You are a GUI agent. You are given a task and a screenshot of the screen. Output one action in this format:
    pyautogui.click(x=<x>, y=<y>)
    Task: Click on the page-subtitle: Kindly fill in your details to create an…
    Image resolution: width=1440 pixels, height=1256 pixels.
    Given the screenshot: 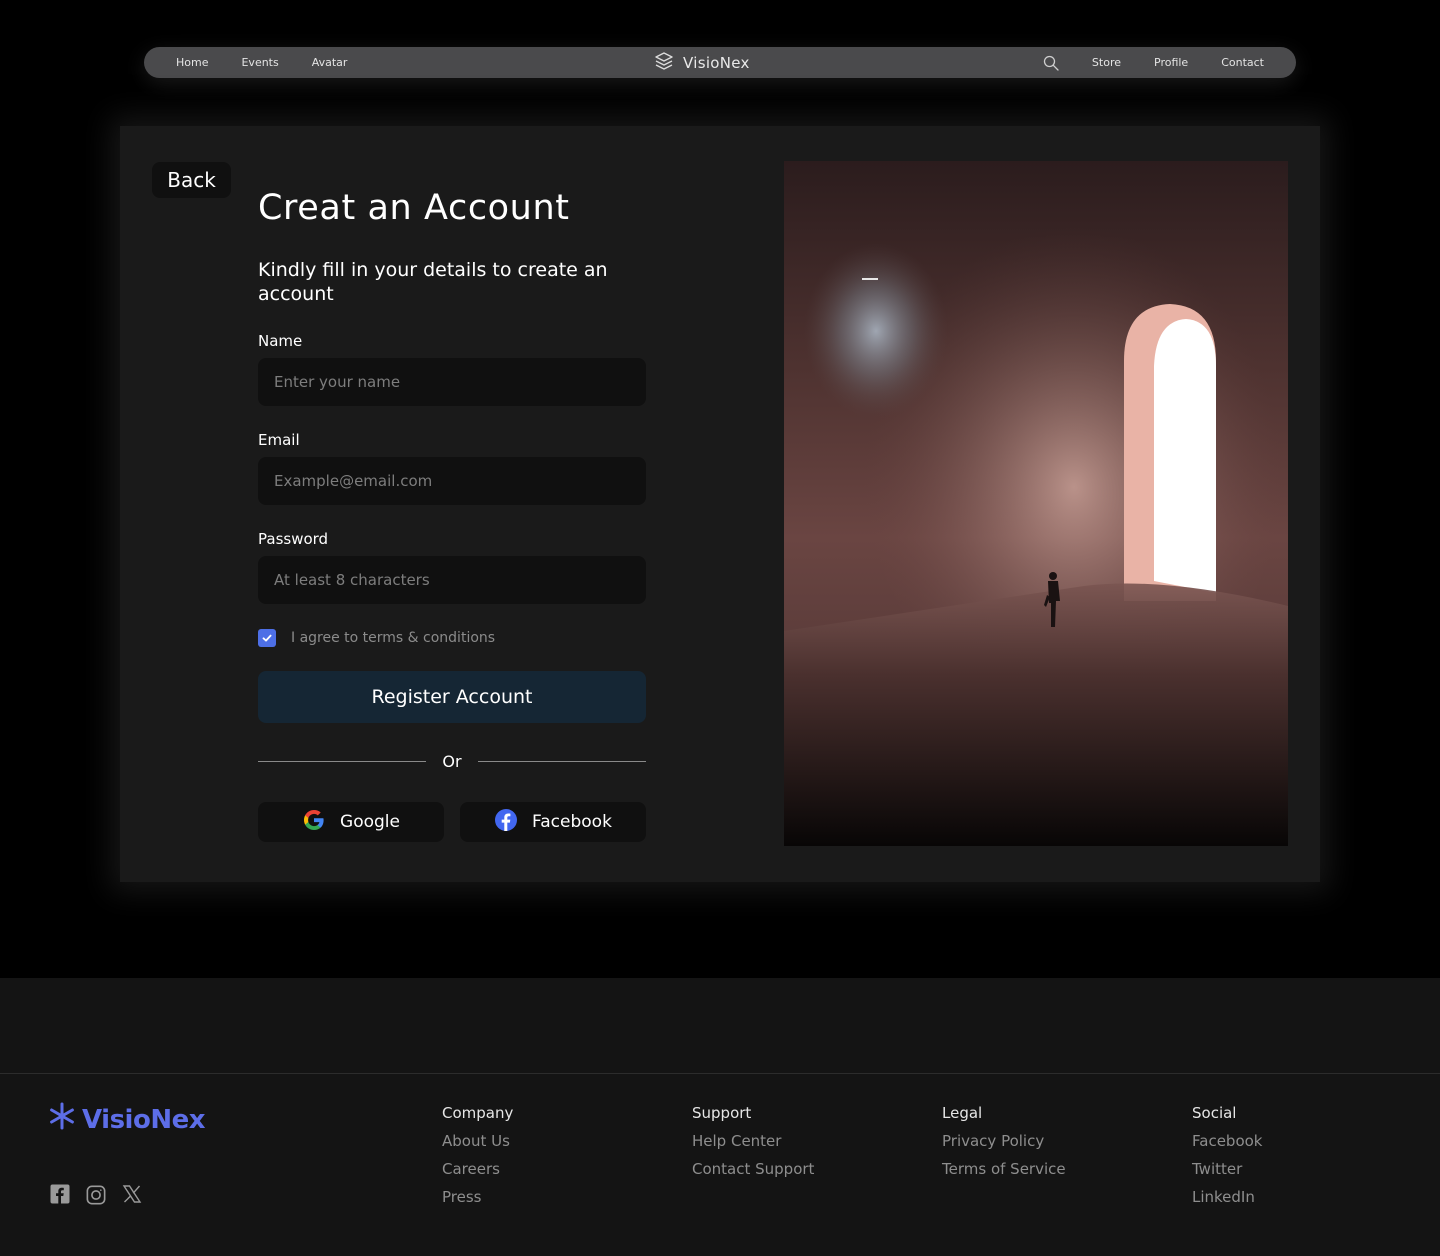 What is the action you would take?
    pyautogui.click(x=433, y=282)
    